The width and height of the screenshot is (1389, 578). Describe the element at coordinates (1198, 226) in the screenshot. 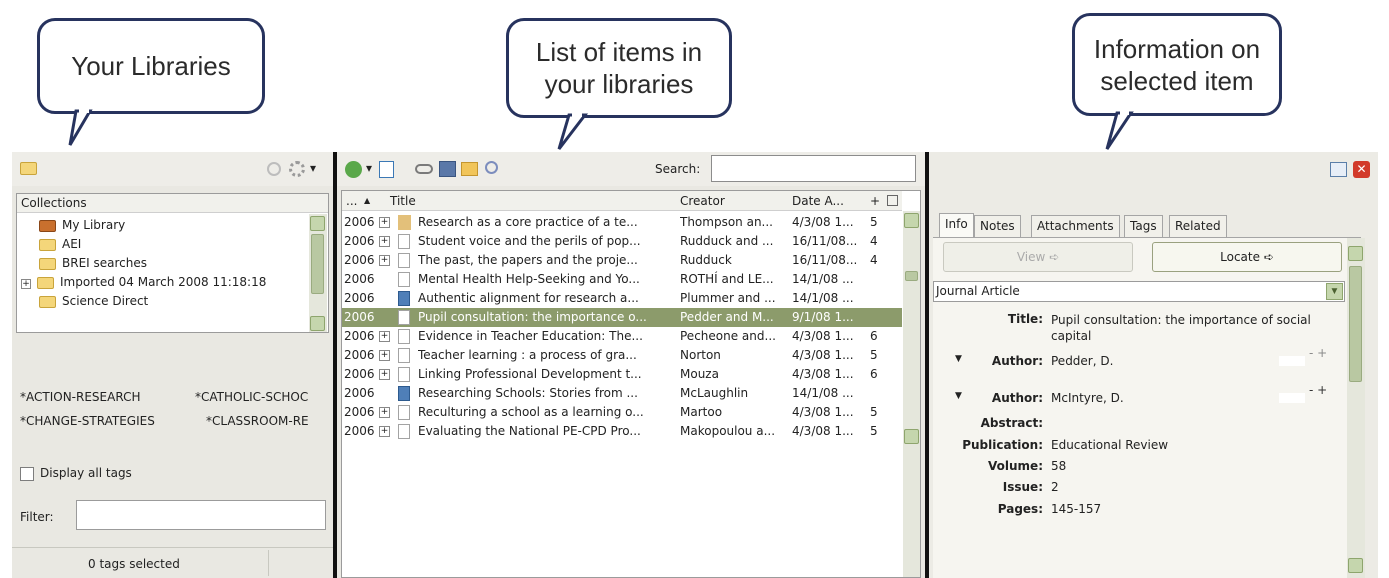

I see `tab-related: Related` at that location.